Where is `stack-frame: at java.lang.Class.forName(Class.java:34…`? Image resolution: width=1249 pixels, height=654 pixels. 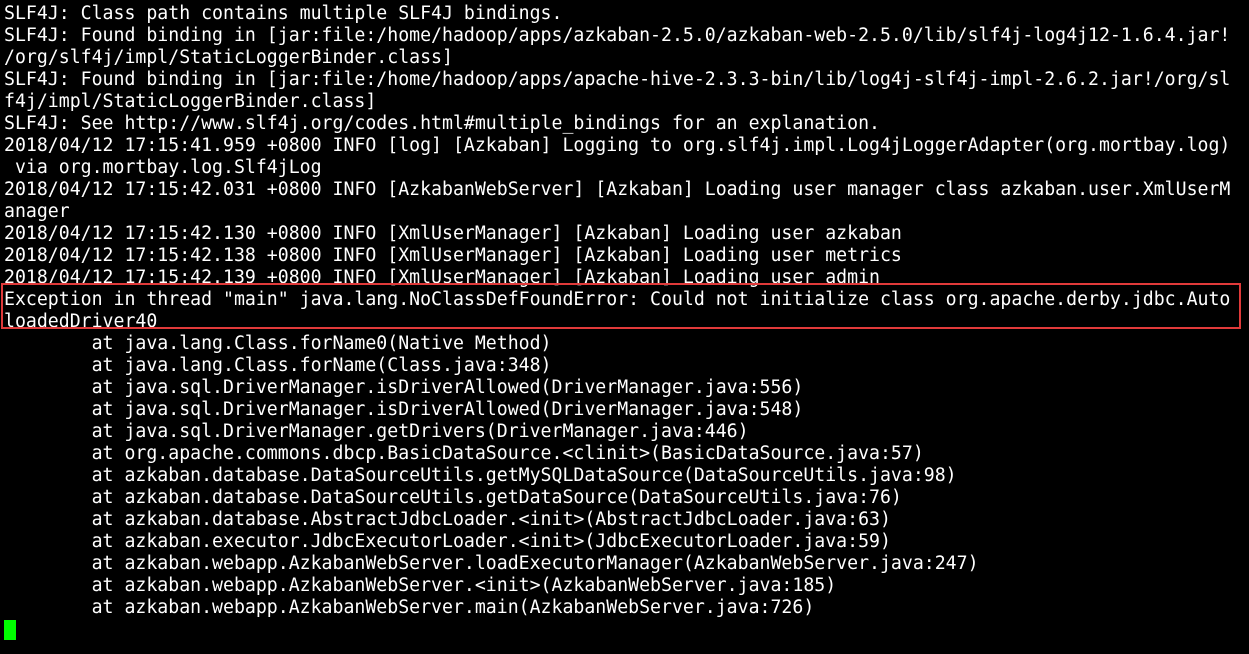
stack-frame: at java.lang.Class.forName(Class.java:34… is located at coordinates (278, 365).